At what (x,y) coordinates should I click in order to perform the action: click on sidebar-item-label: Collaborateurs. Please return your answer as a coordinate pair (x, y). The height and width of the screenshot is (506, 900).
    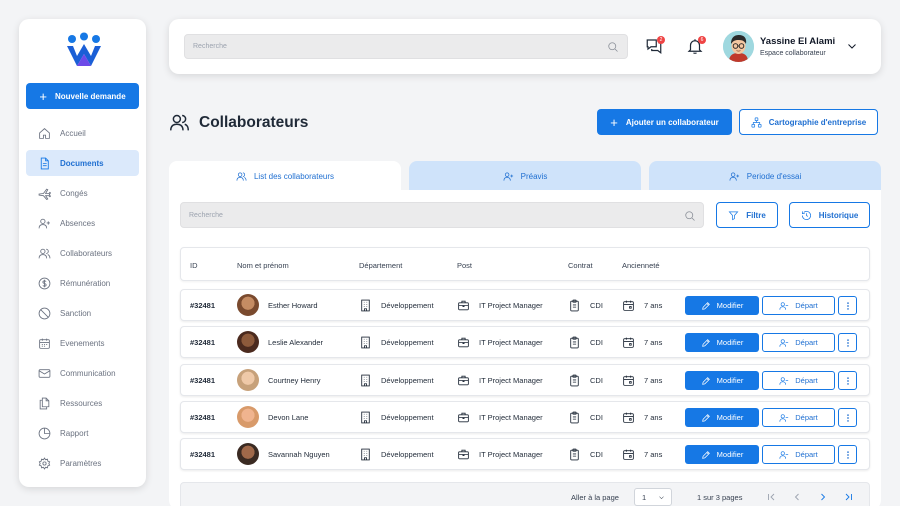
    Looking at the image, I should click on (86, 253).